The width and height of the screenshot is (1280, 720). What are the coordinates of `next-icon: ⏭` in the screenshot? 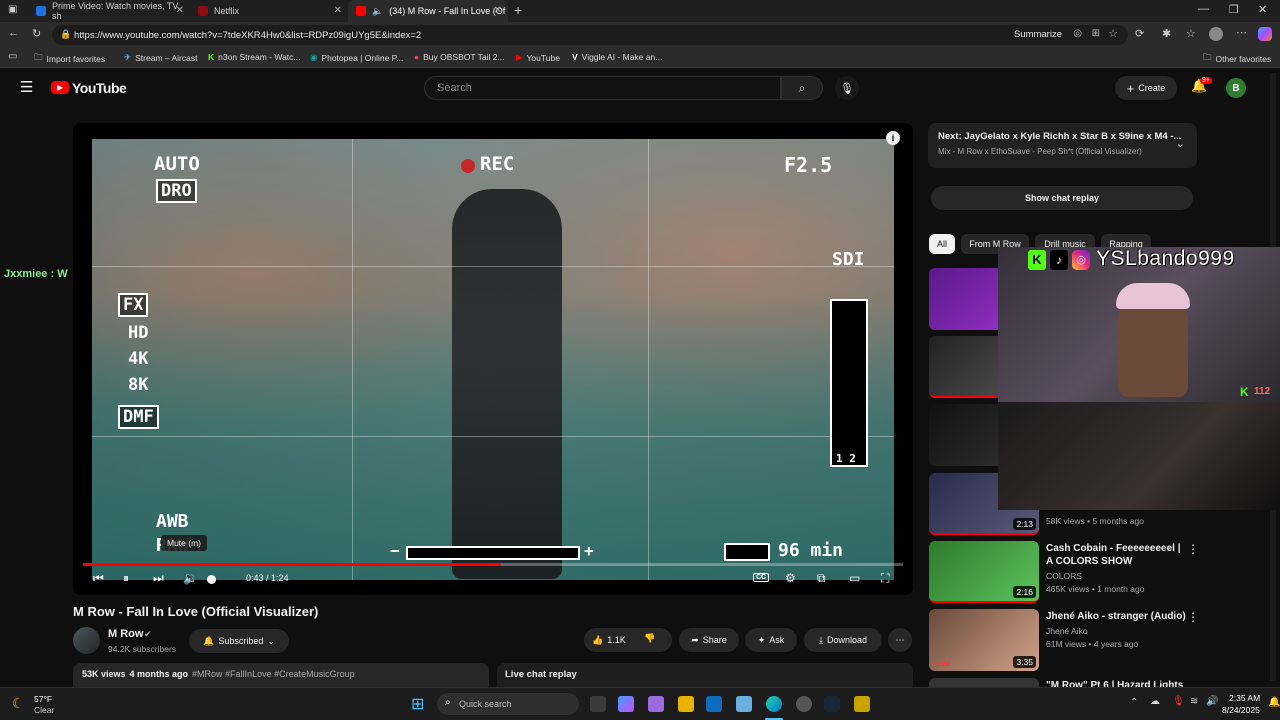 It's located at (158, 578).